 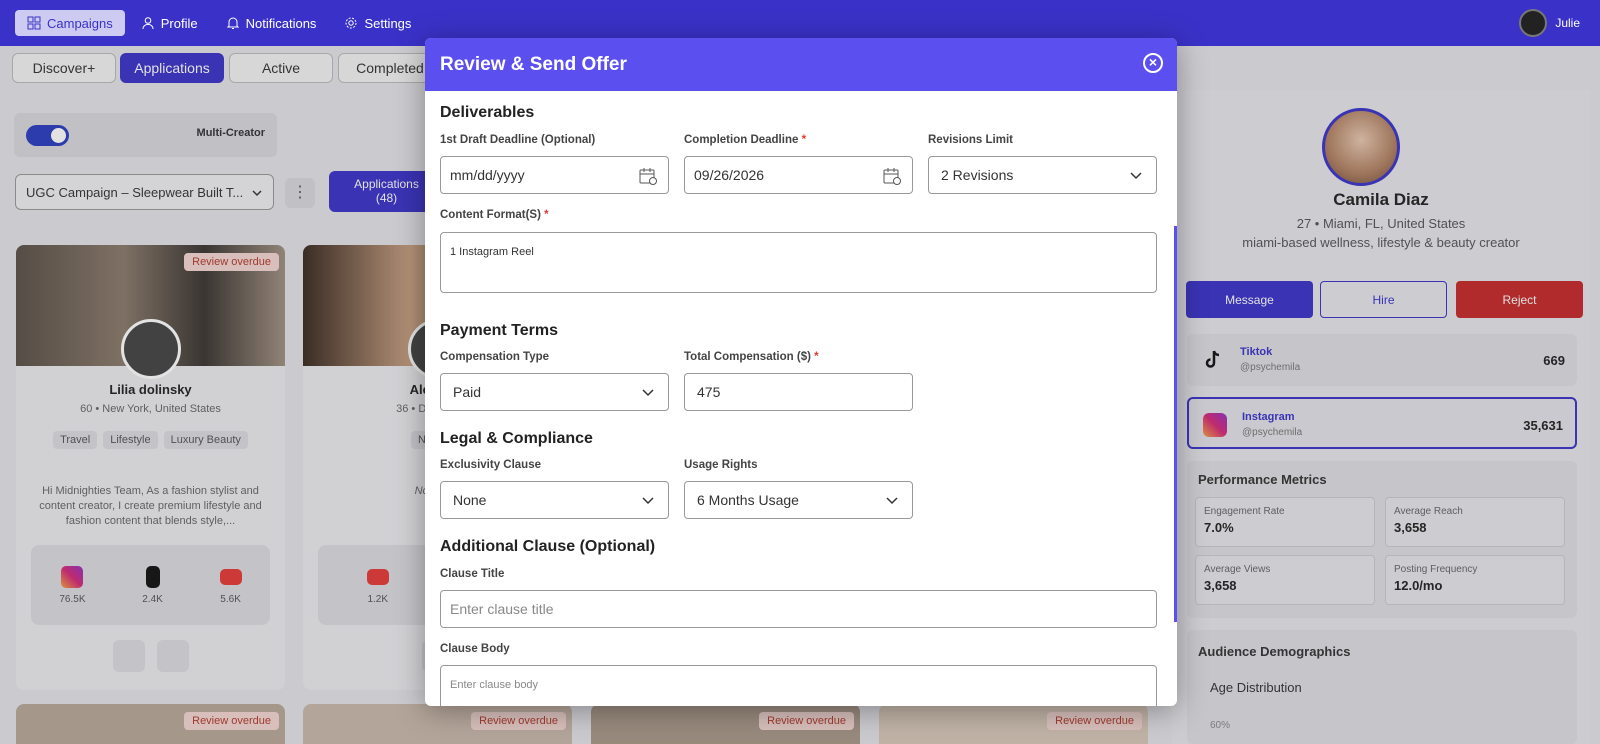 I want to click on content-format-text: Content Format(S), so click(x=490, y=215).